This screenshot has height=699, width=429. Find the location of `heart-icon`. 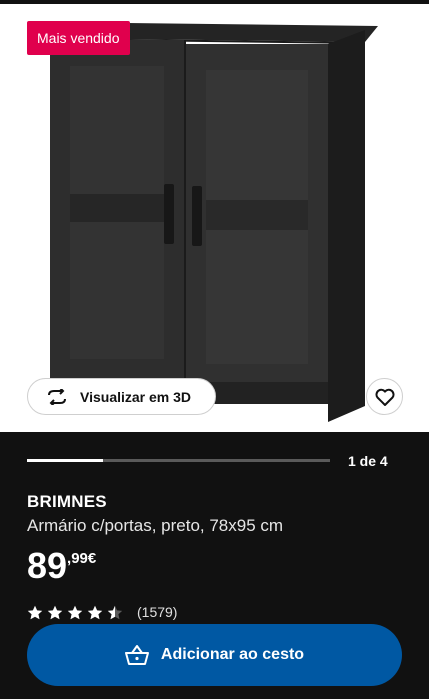

heart-icon is located at coordinates (384, 397).